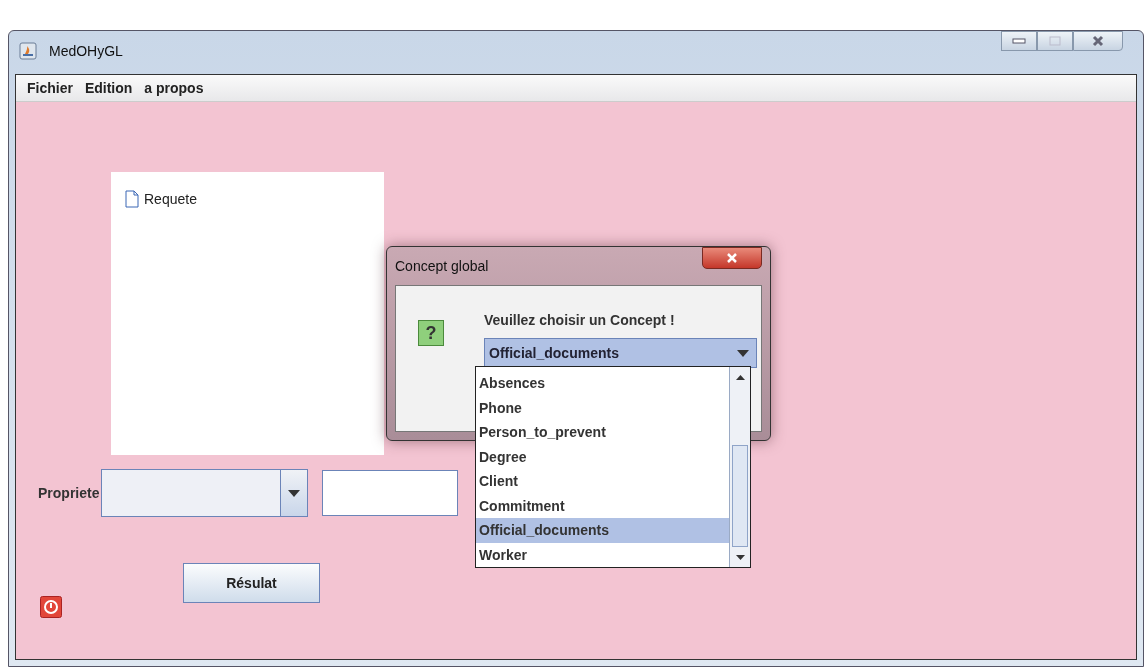  I want to click on app-icon, so click(28, 51).